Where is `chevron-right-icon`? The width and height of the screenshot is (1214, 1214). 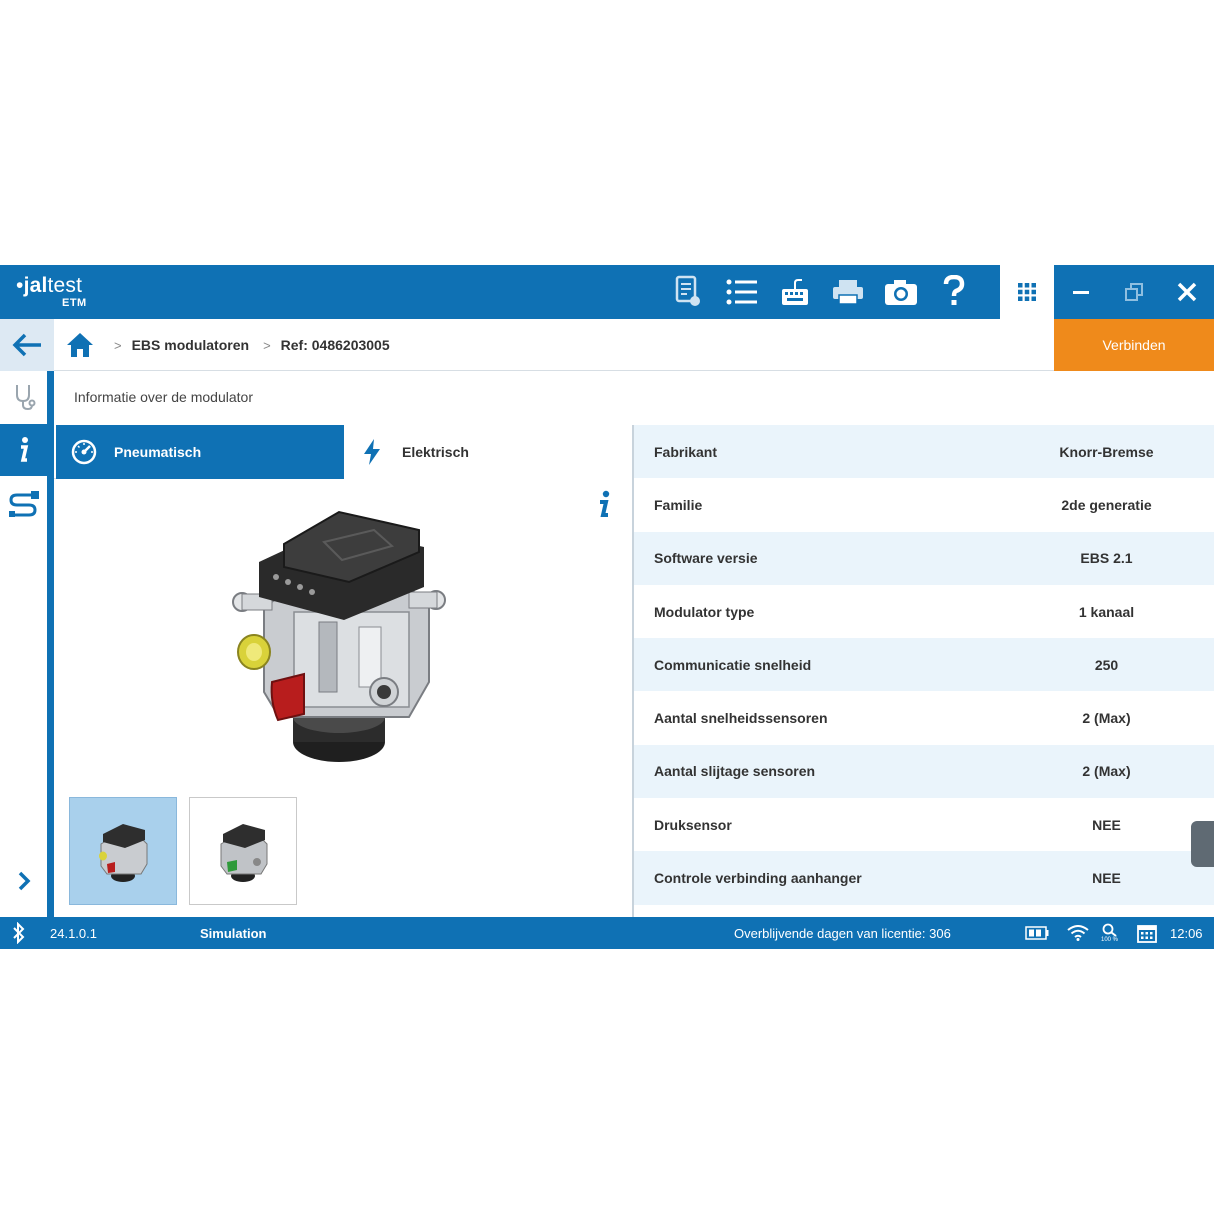
chevron-right-icon is located at coordinates (24, 881).